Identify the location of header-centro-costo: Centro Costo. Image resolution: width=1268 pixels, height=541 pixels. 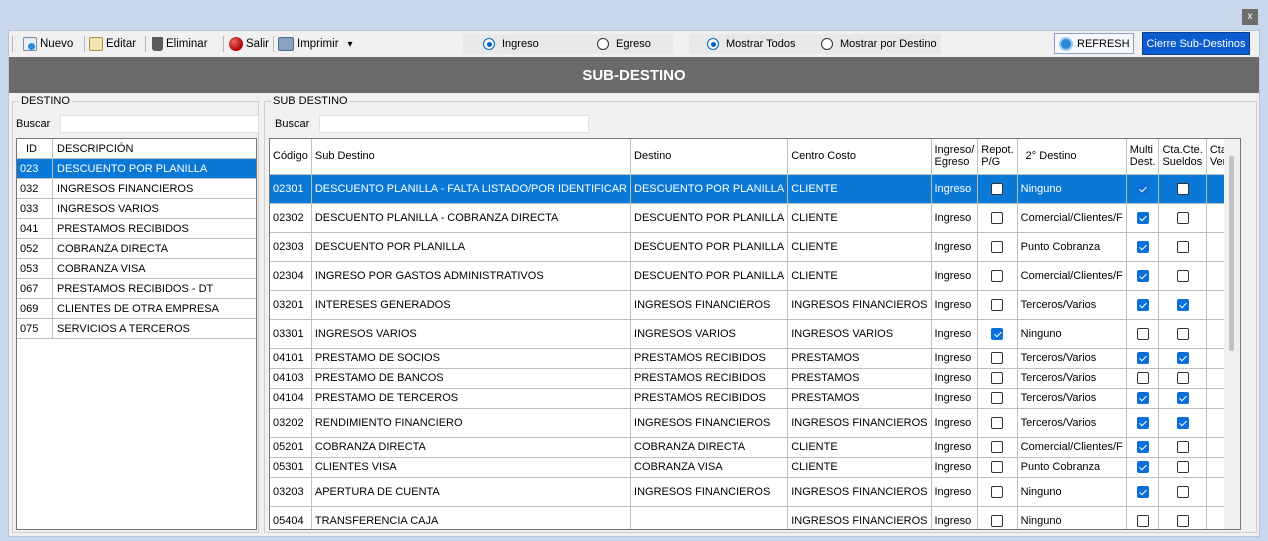
(859, 157).